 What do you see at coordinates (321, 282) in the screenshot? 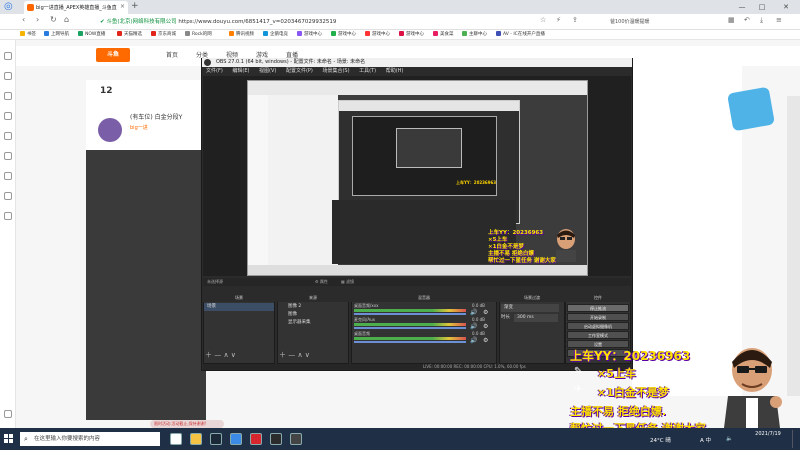
I see `properties-button: ⚙ 属性` at bounding box center [321, 282].